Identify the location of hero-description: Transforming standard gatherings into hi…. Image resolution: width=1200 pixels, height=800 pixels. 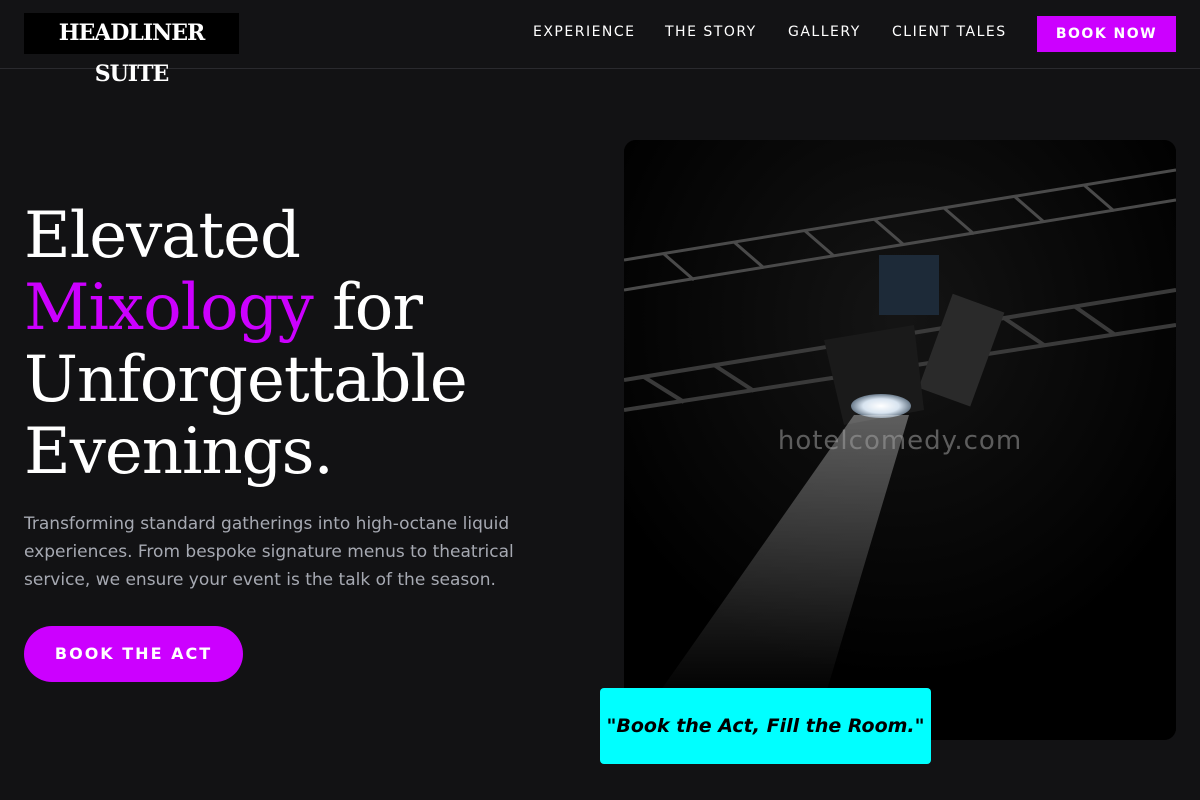
(269, 552).